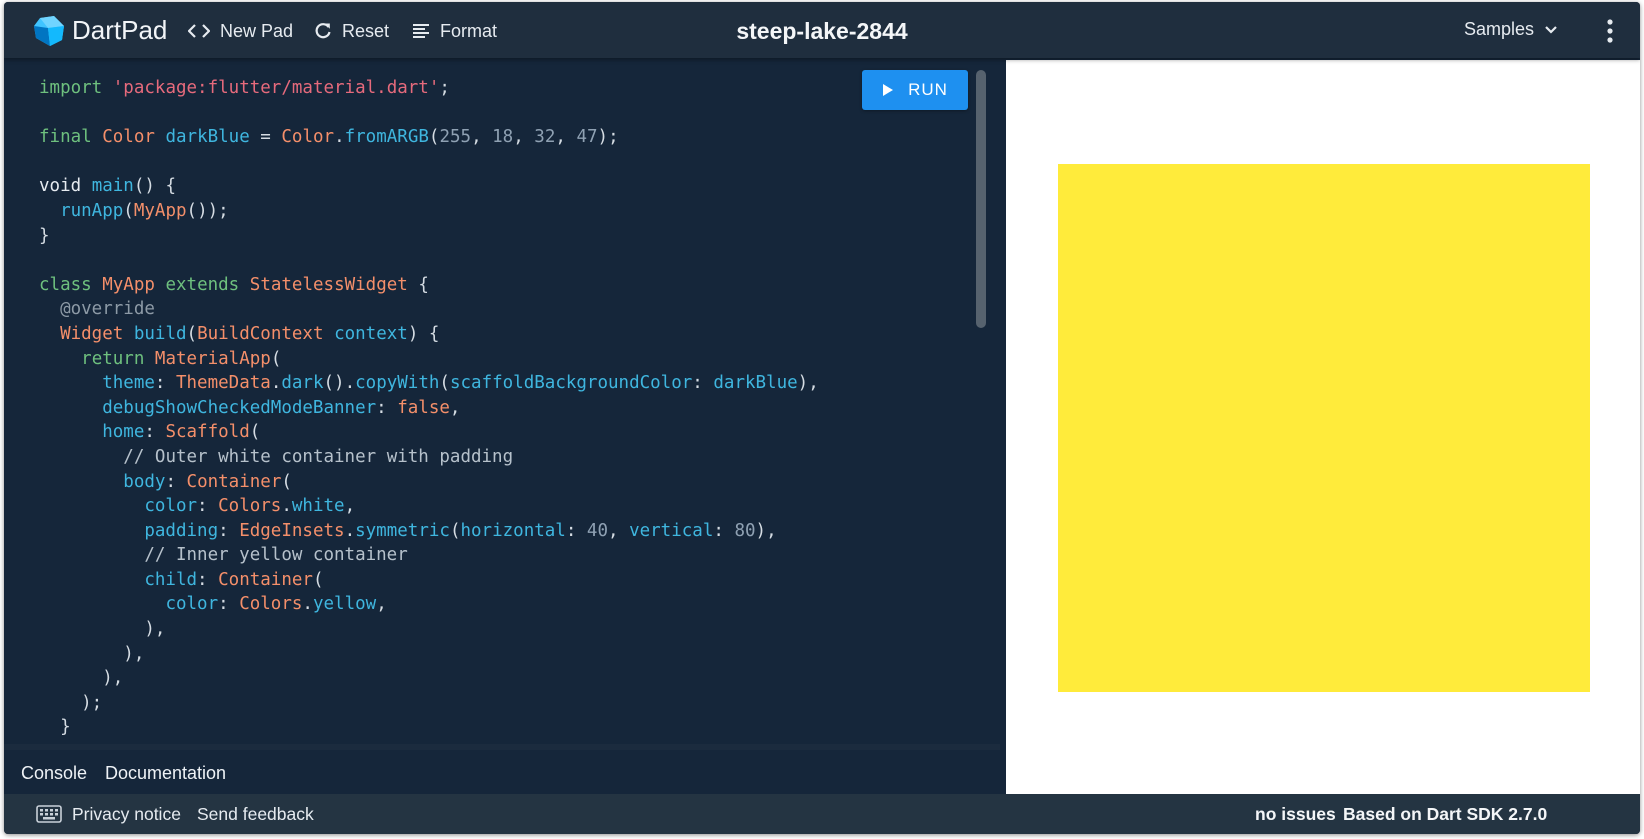 This screenshot has height=839, width=1644. I want to click on issues-status: no issues, so click(1295, 814).